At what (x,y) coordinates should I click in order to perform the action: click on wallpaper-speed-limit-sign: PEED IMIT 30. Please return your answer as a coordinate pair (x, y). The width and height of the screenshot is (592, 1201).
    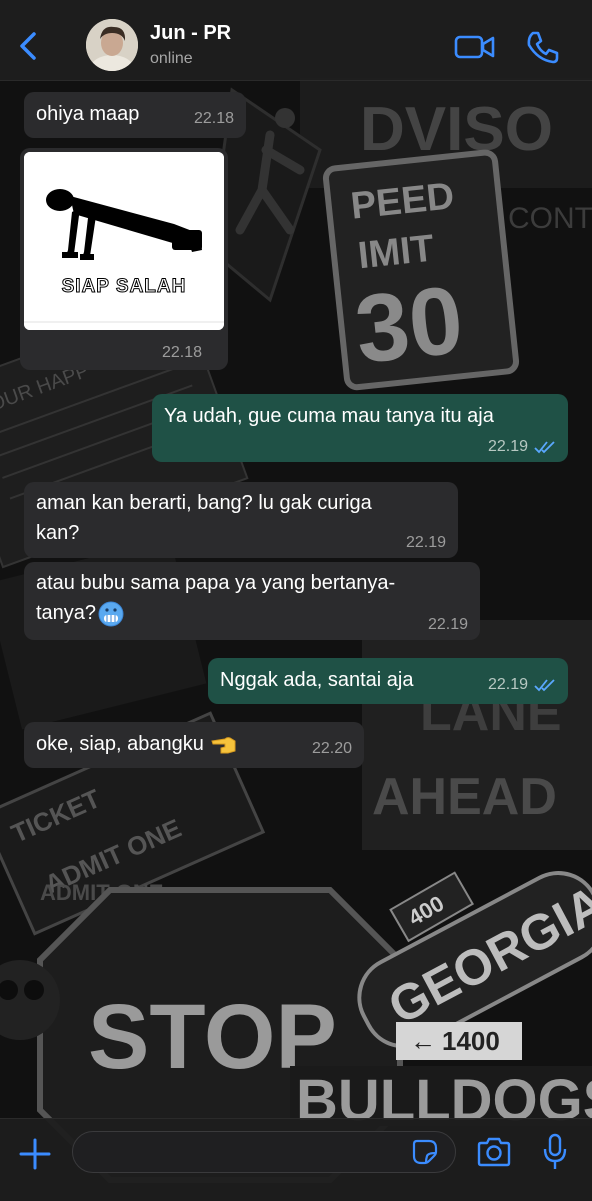
    Looking at the image, I should click on (421, 270).